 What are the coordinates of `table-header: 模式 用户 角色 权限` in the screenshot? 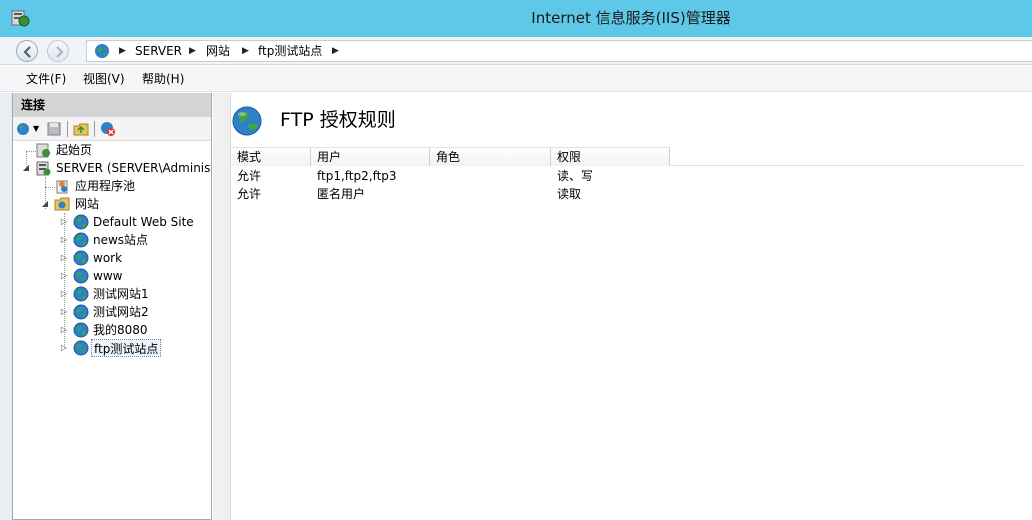 It's located at (628, 156).